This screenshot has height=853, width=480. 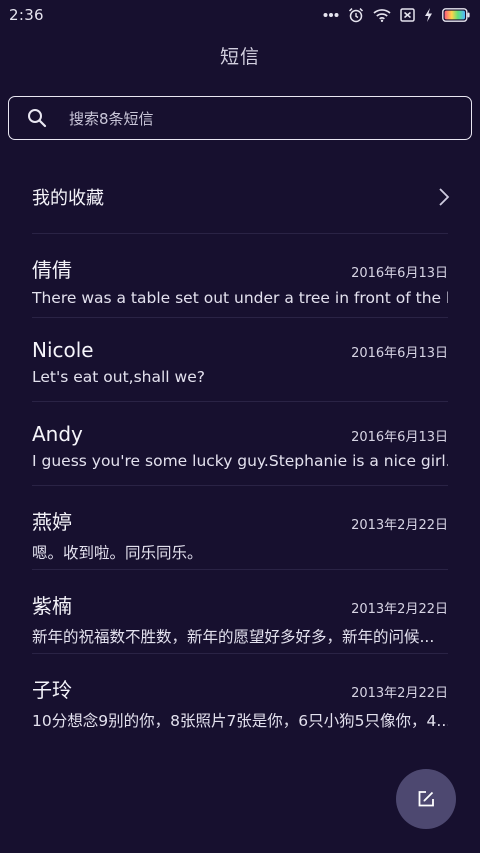 I want to click on status-time: 2:36, so click(x=26, y=15).